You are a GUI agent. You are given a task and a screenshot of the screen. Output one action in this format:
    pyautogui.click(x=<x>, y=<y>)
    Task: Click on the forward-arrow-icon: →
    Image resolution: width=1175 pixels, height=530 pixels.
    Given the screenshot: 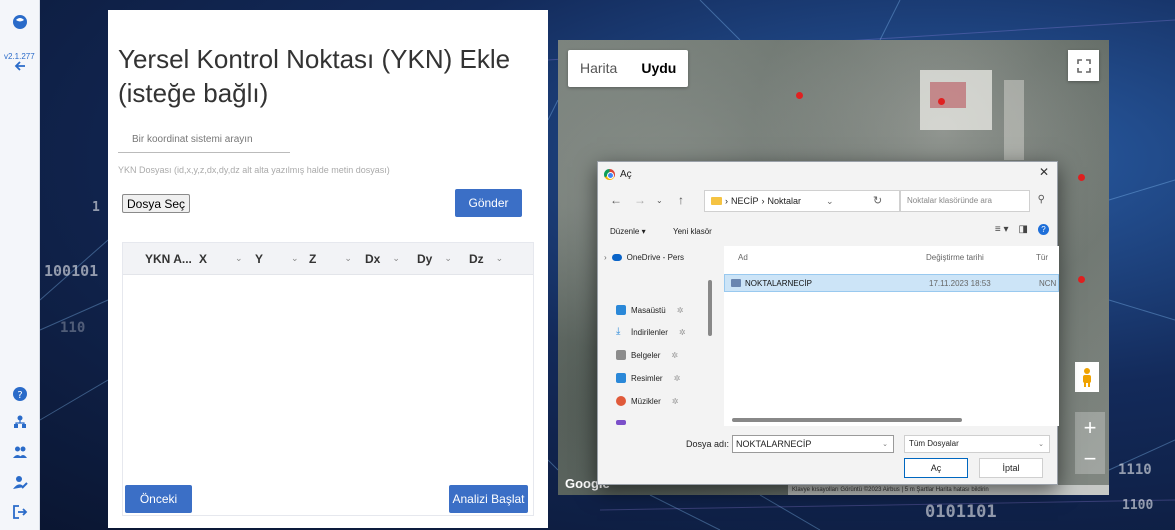 What is the action you would take?
    pyautogui.click(x=640, y=200)
    